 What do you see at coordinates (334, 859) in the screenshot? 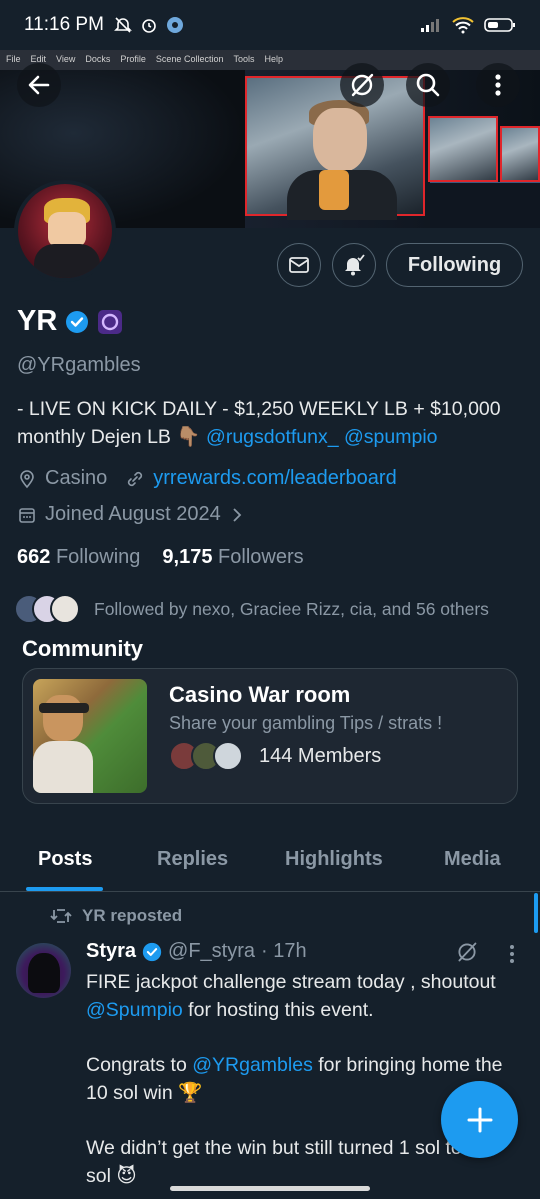
I see `tab-highlights: Highlights` at bounding box center [334, 859].